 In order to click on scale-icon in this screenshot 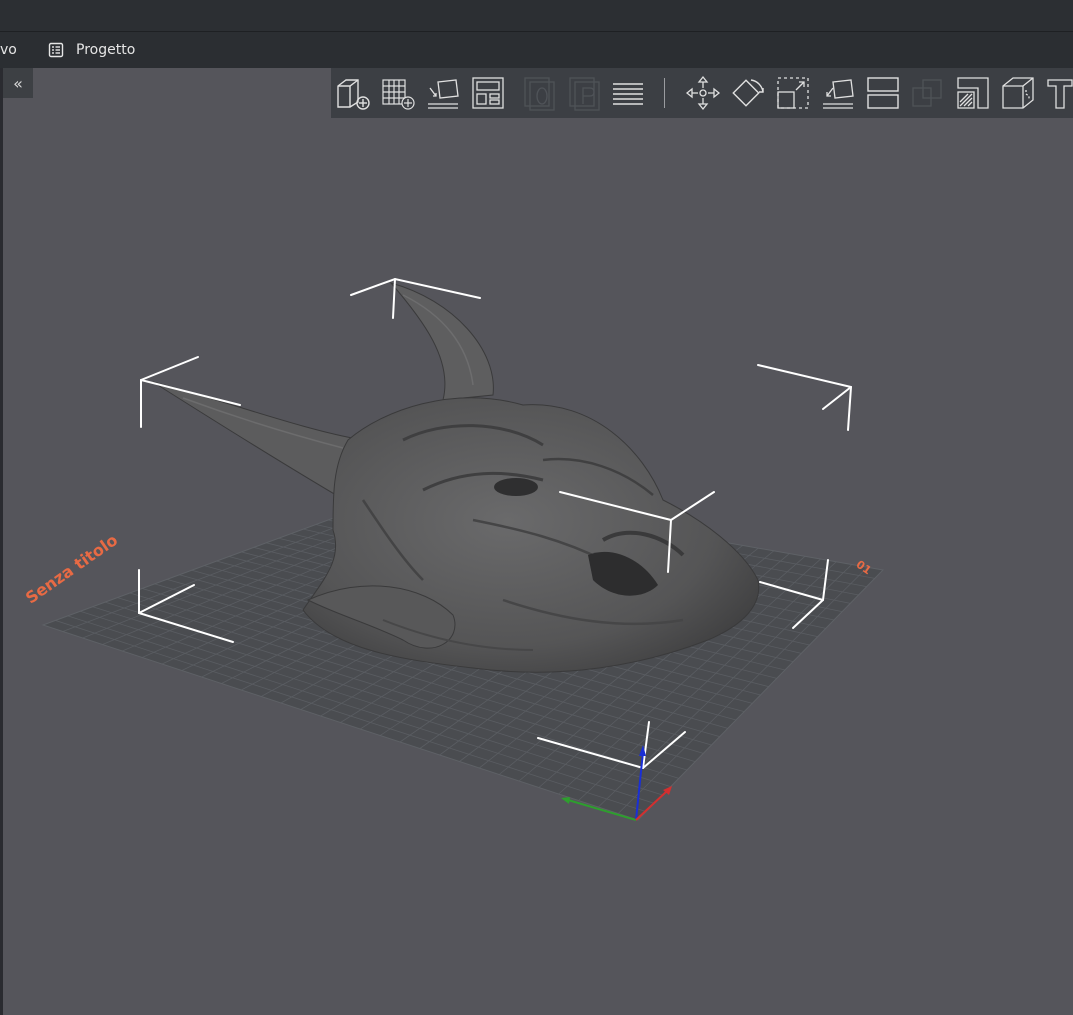, I will do `click(793, 93)`.